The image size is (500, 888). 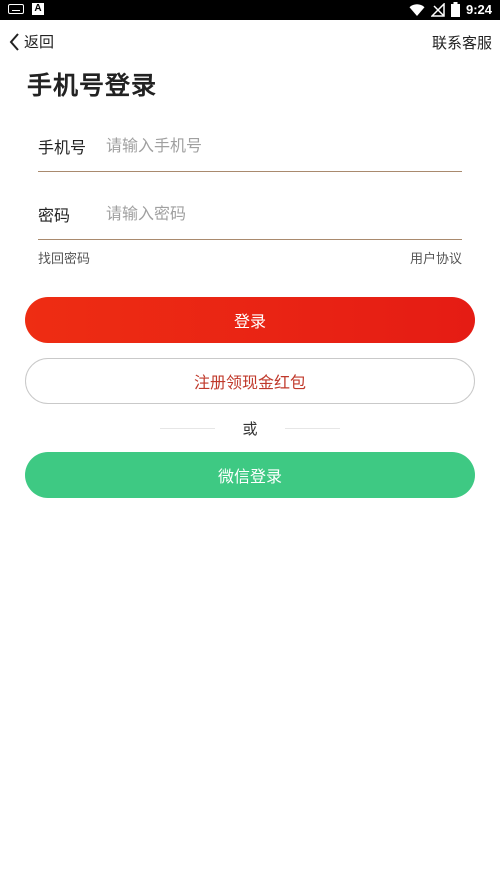 I want to click on back-button: 返回, so click(x=31, y=41).